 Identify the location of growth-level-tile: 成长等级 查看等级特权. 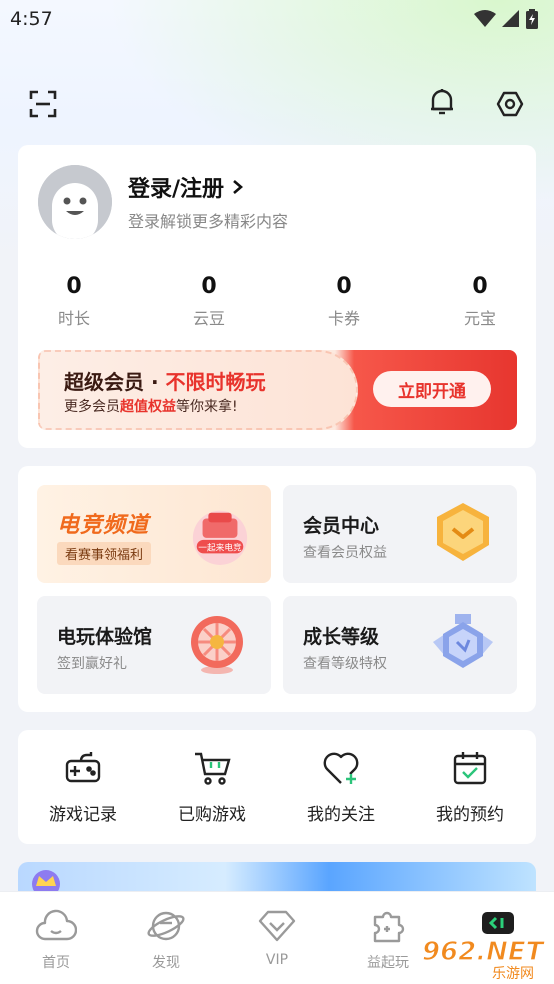
(400, 645).